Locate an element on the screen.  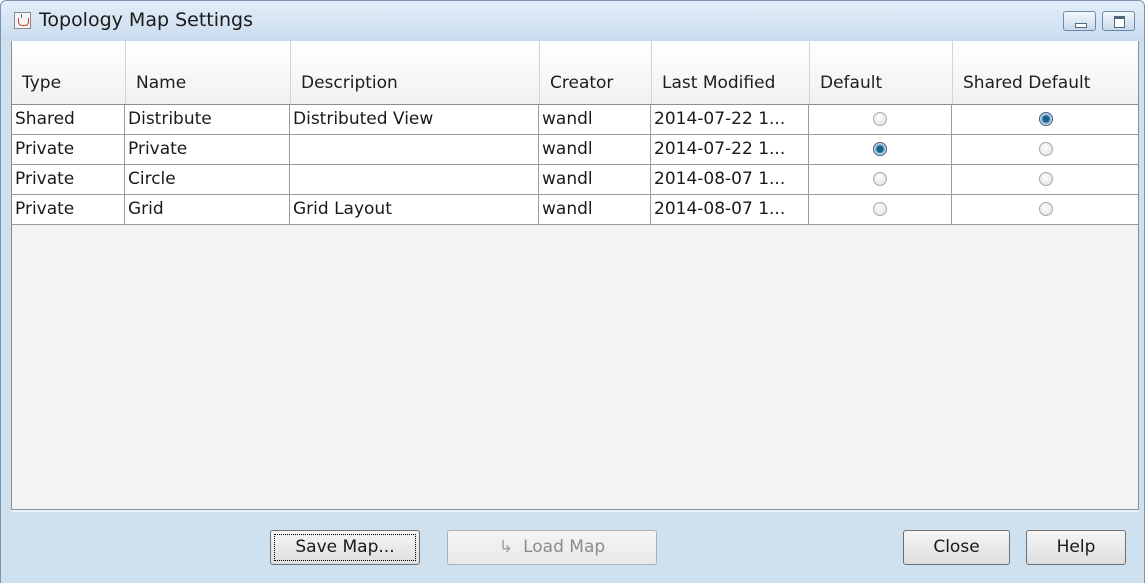
cell-description: Distributed View is located at coordinates (414, 119).